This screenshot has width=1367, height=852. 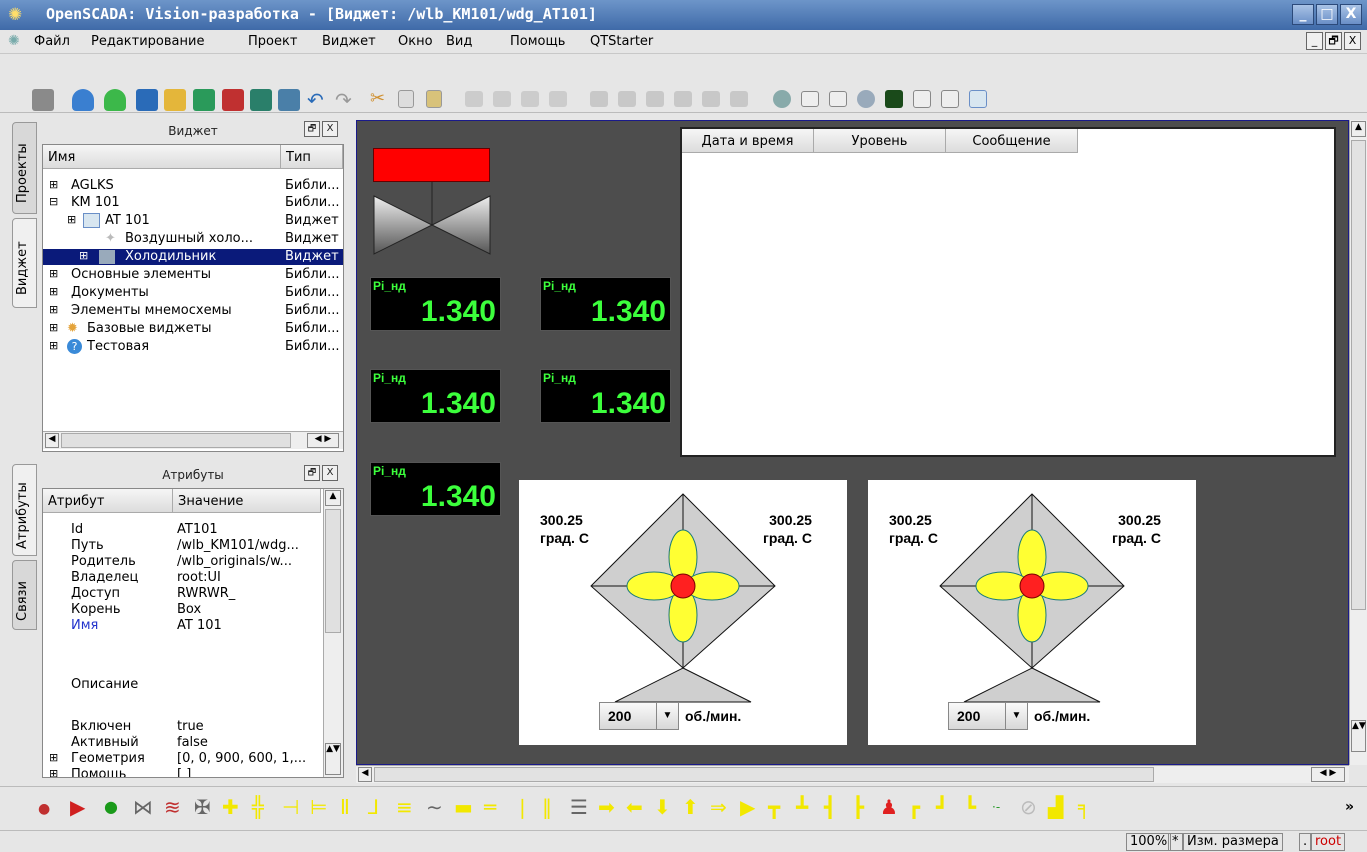 I want to click on grid-icon: ╬, so click(x=258, y=807).